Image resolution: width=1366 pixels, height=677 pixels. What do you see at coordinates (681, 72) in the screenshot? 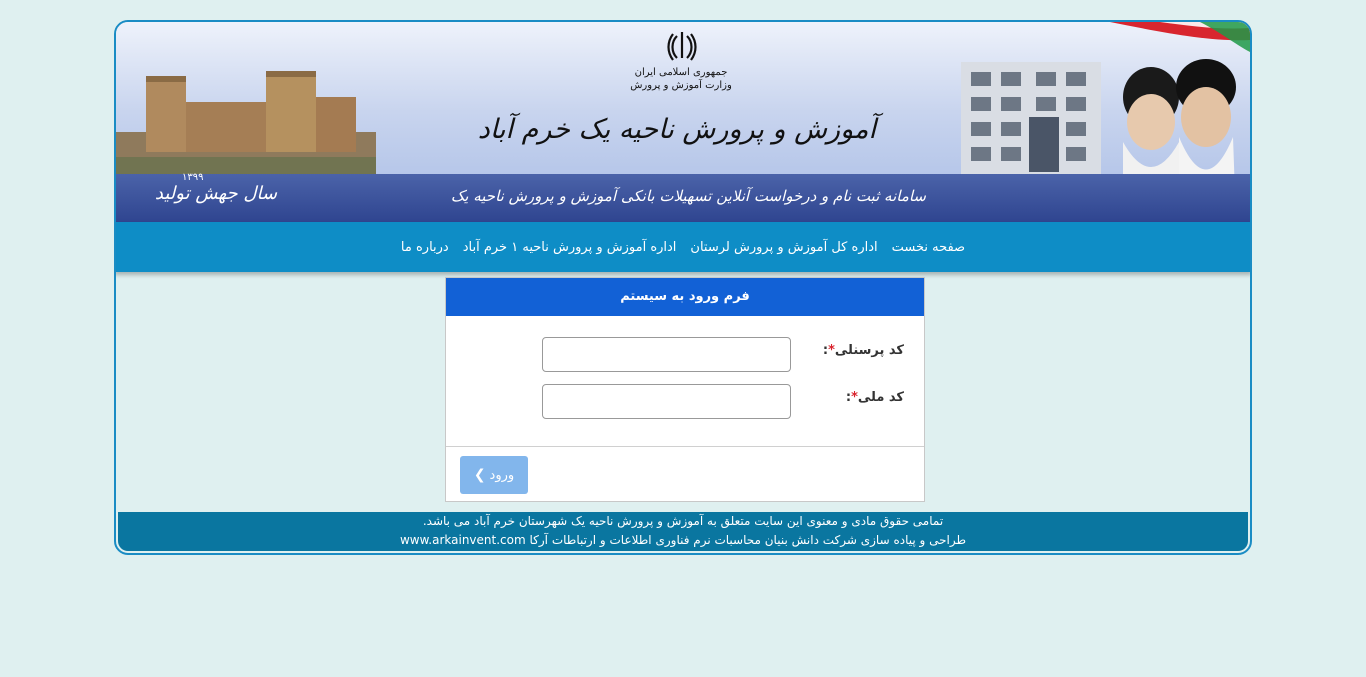
I see `ministry-line1: جمهوری اسلامی ایران` at bounding box center [681, 72].